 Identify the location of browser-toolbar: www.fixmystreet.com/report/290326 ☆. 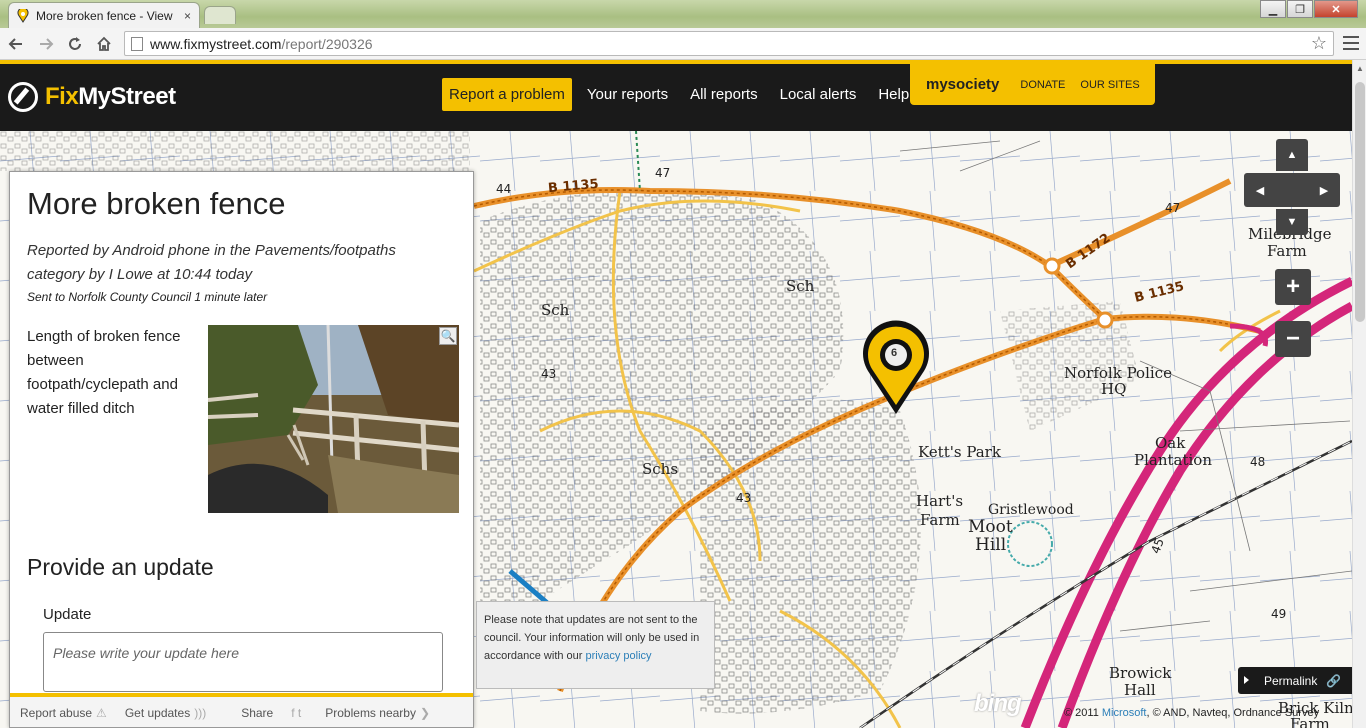
(683, 44).